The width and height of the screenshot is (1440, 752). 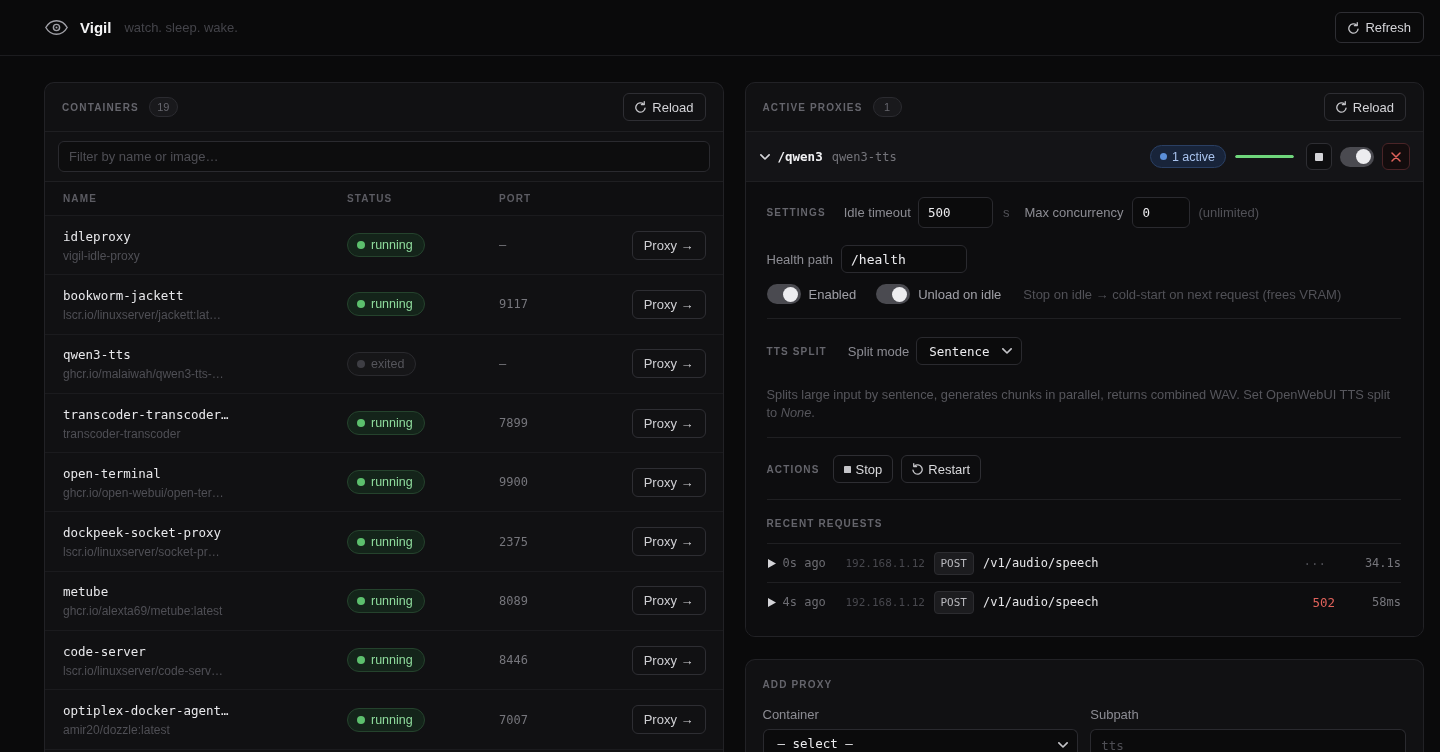 What do you see at coordinates (513, 660) in the screenshot?
I see `port-number: 8446` at bounding box center [513, 660].